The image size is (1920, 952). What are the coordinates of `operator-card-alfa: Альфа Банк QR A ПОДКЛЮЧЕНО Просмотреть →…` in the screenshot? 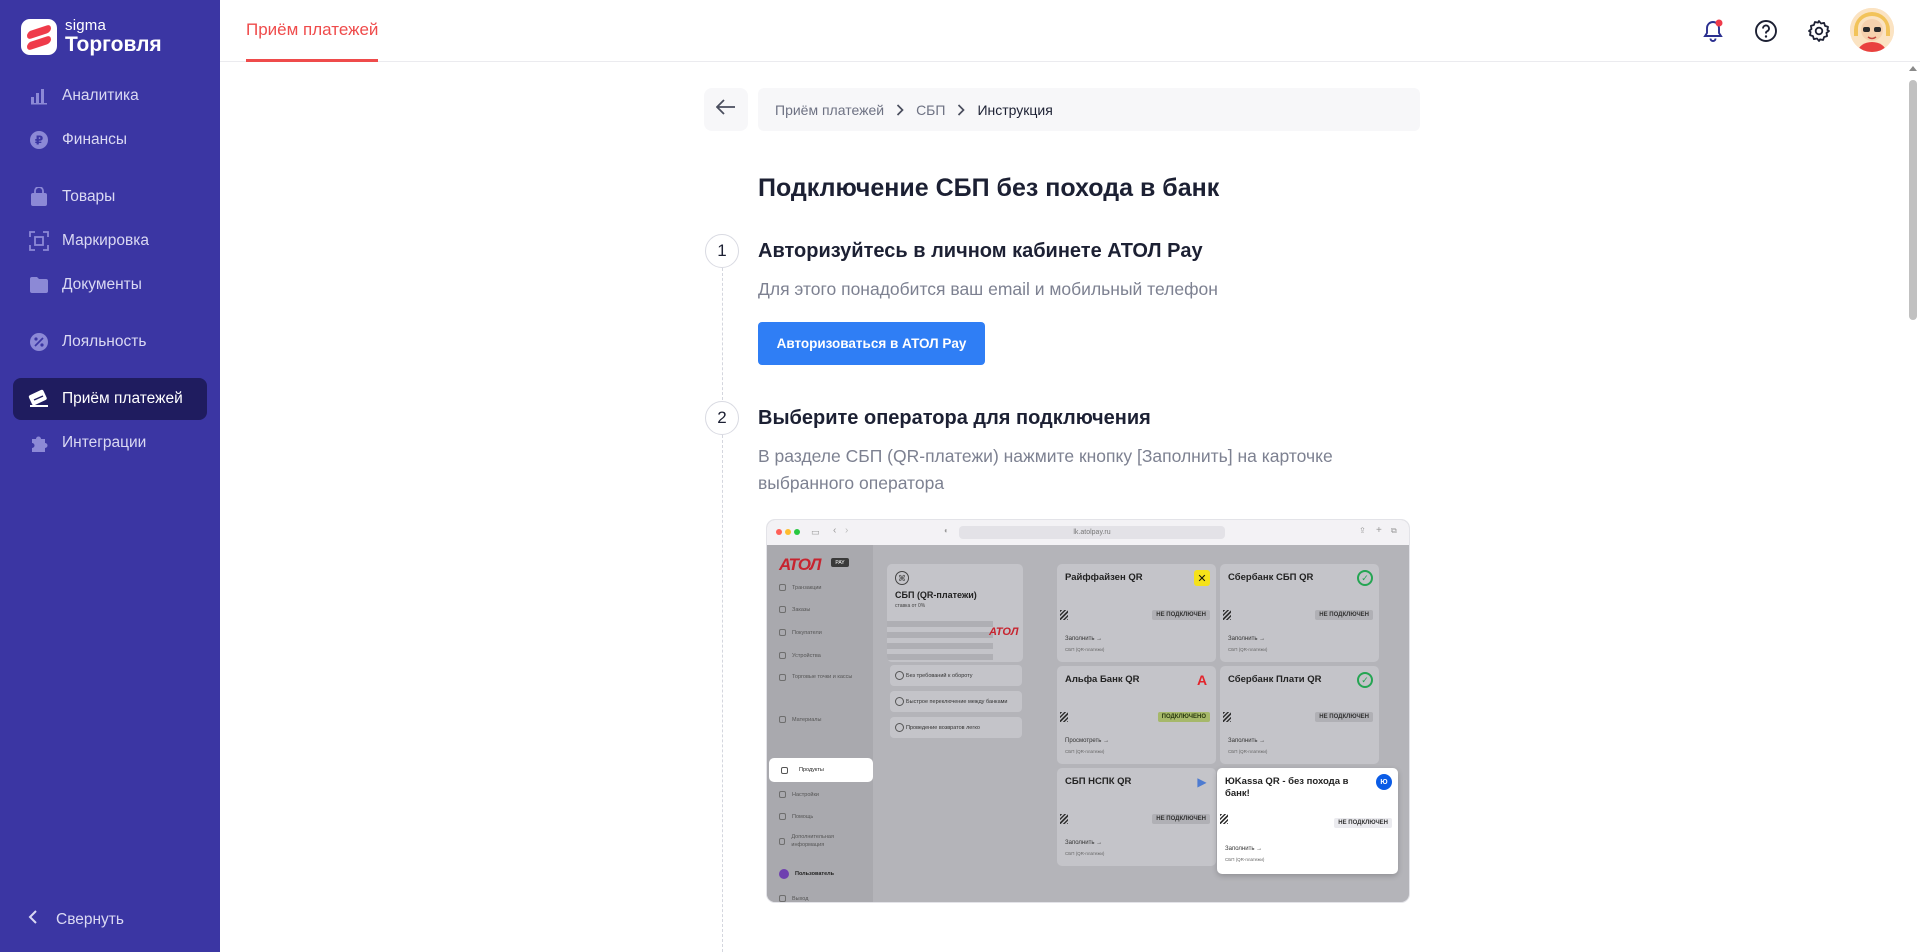 It's located at (1136, 715).